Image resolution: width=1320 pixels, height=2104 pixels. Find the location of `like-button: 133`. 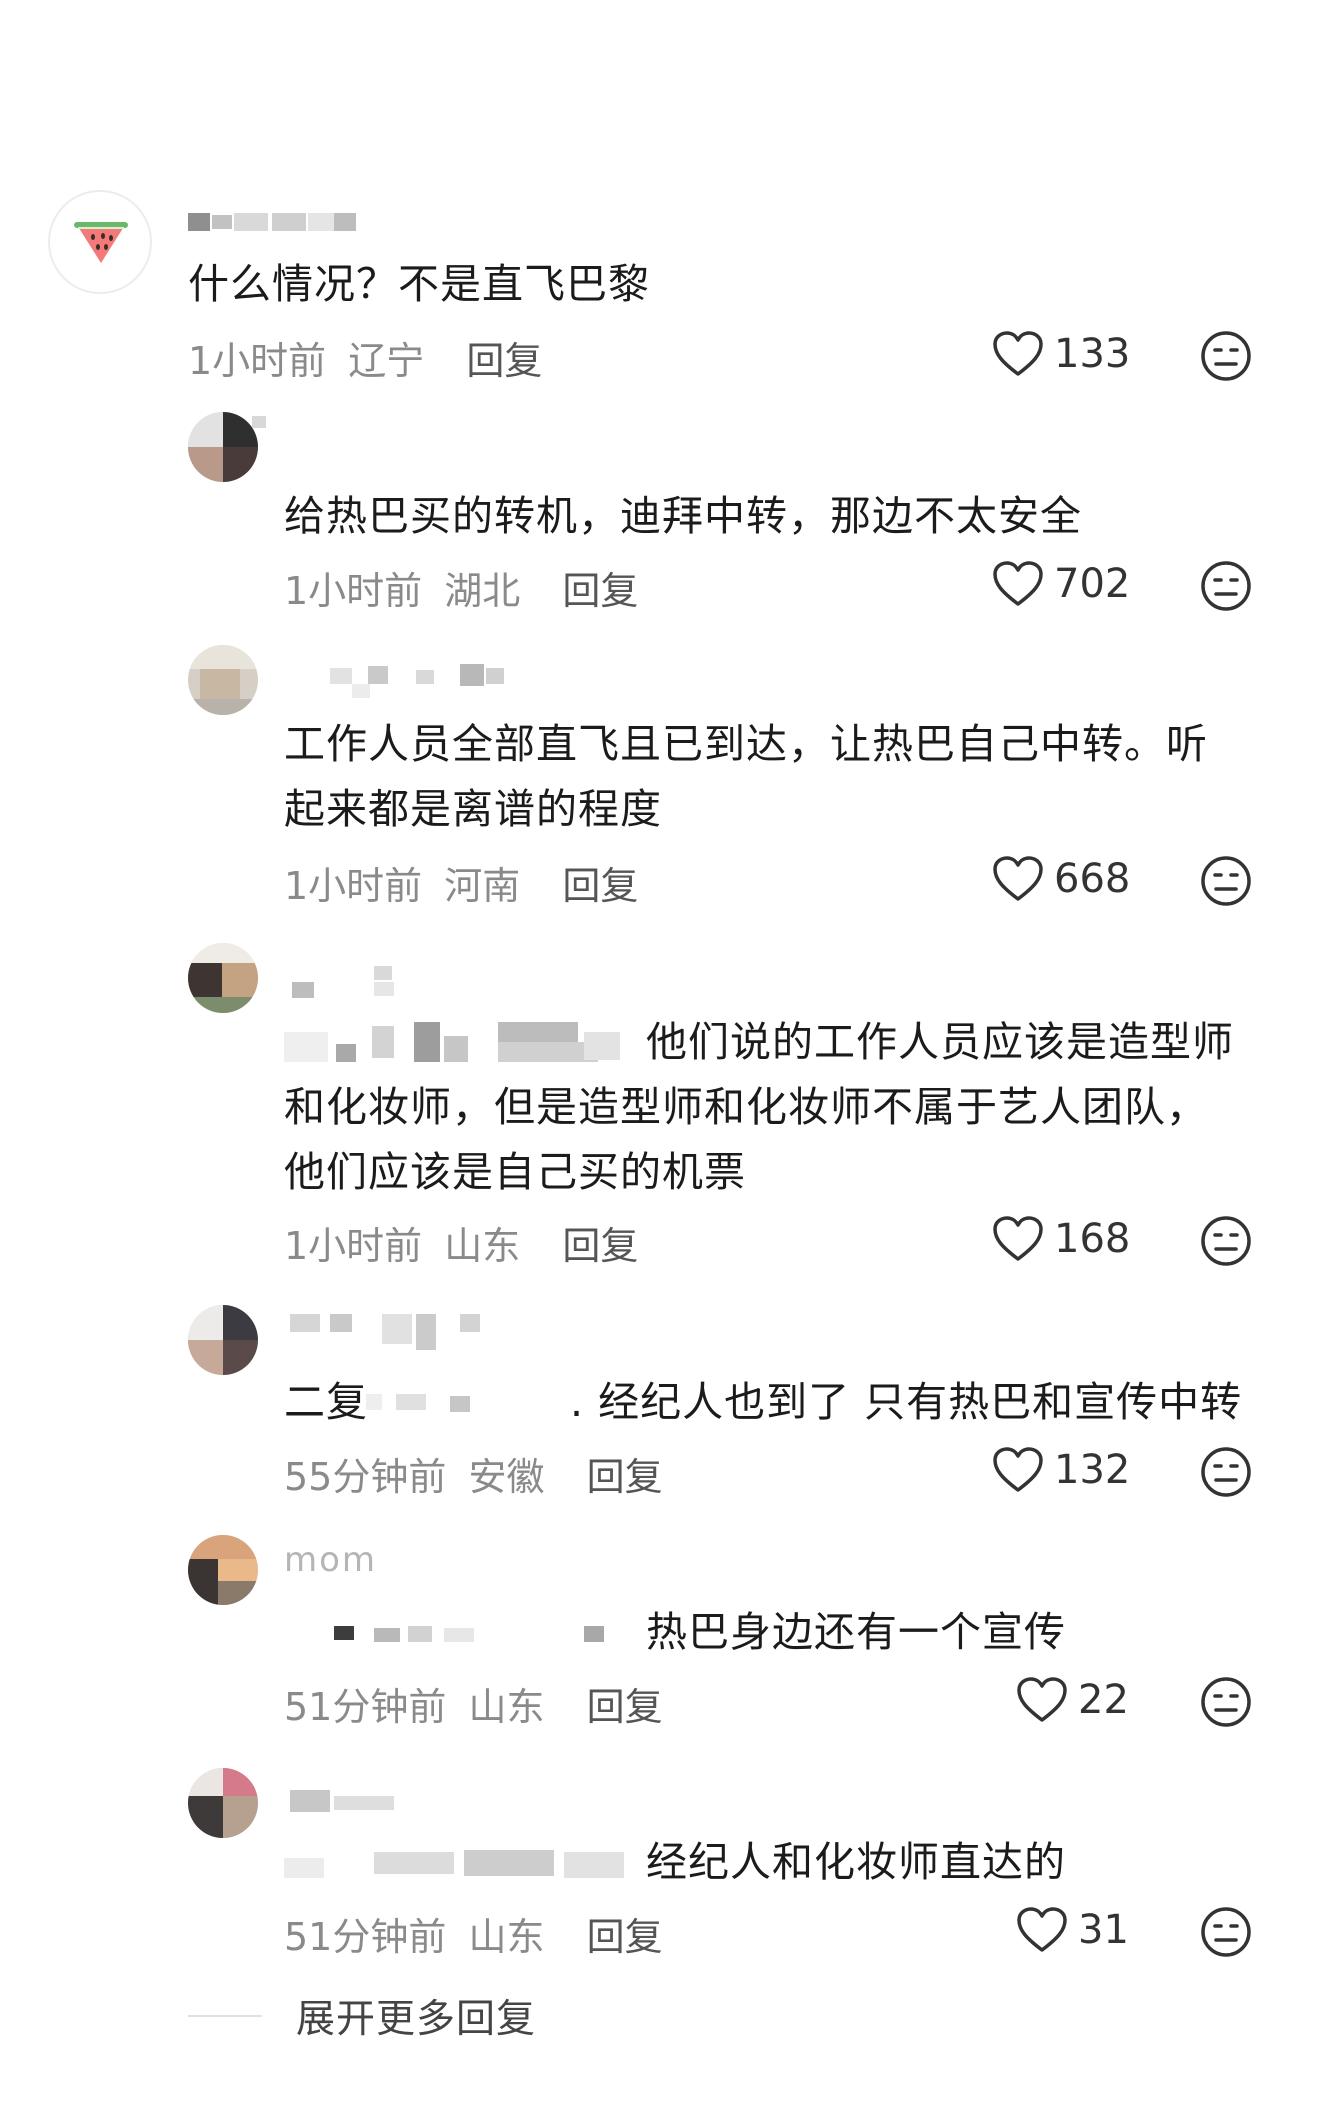

like-button: 133 is located at coordinates (1061, 354).